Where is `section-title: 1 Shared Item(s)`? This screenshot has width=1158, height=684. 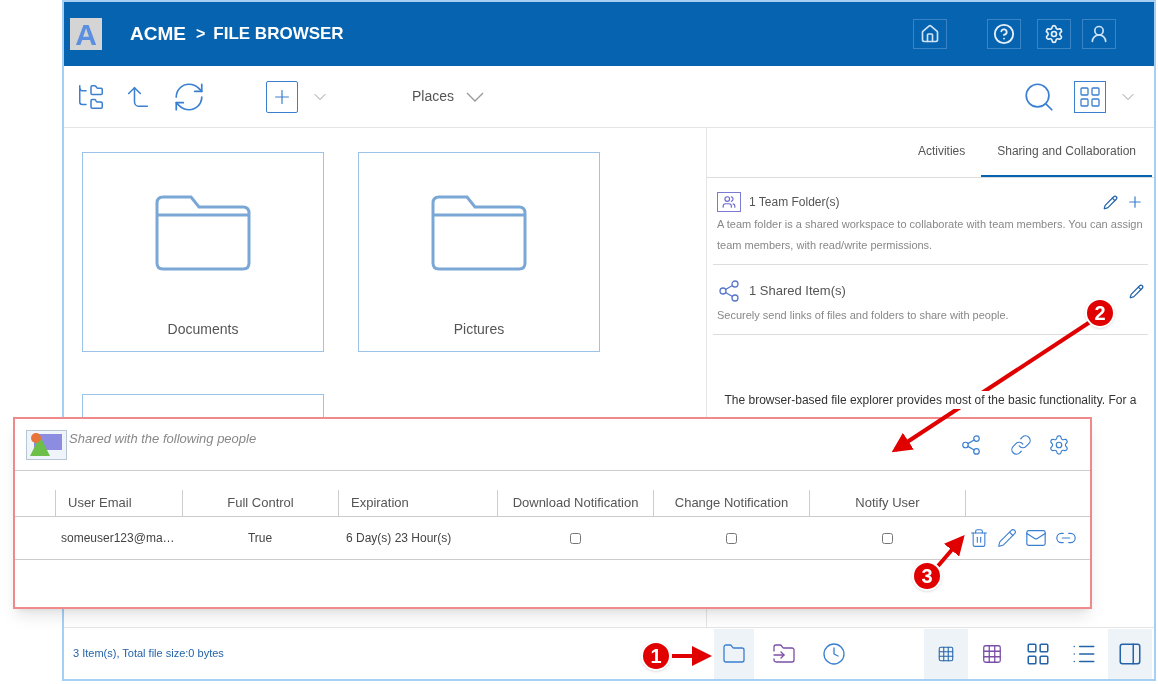
section-title: 1 Shared Item(s) is located at coordinates (797, 291).